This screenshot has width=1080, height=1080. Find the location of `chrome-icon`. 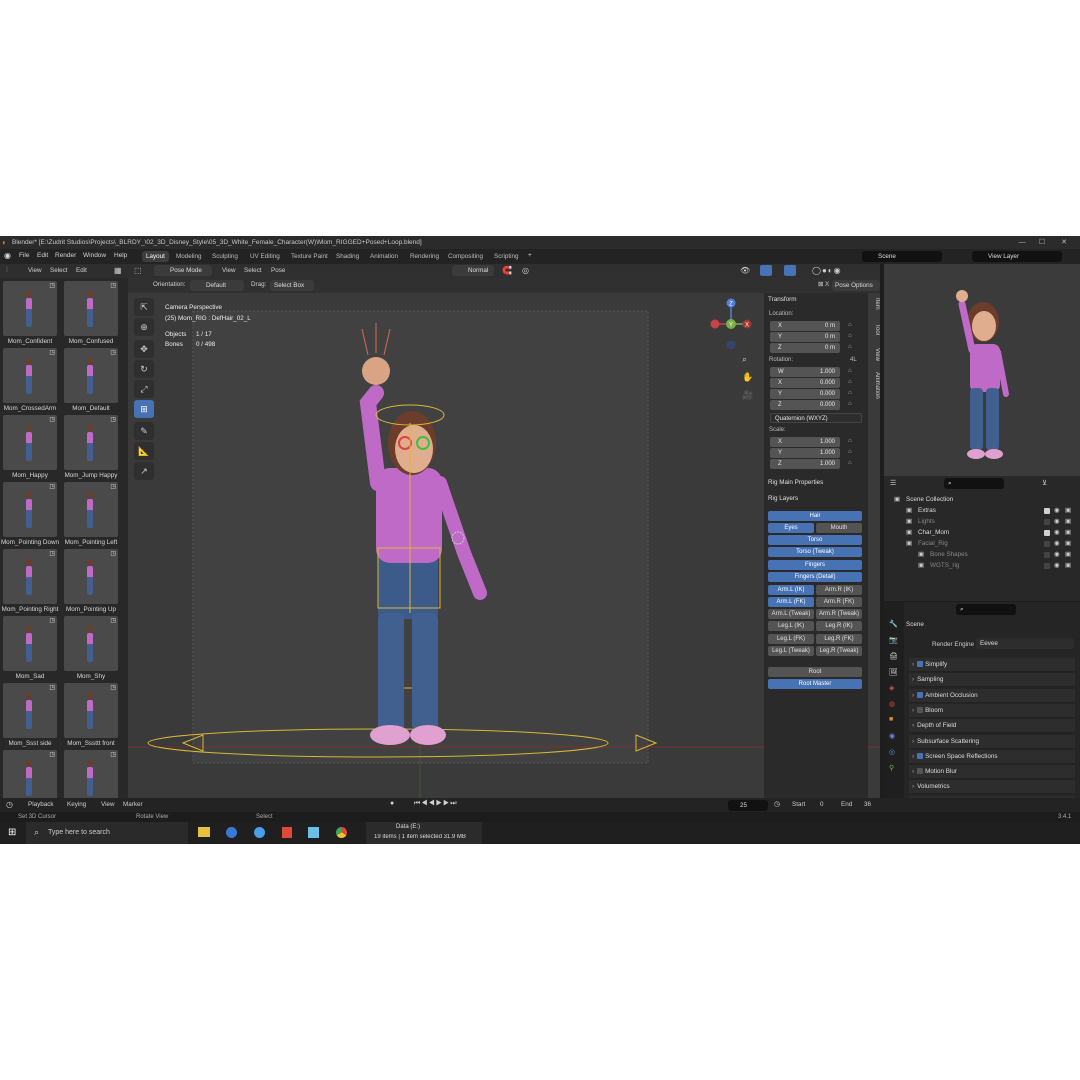

chrome-icon is located at coordinates (341, 832).